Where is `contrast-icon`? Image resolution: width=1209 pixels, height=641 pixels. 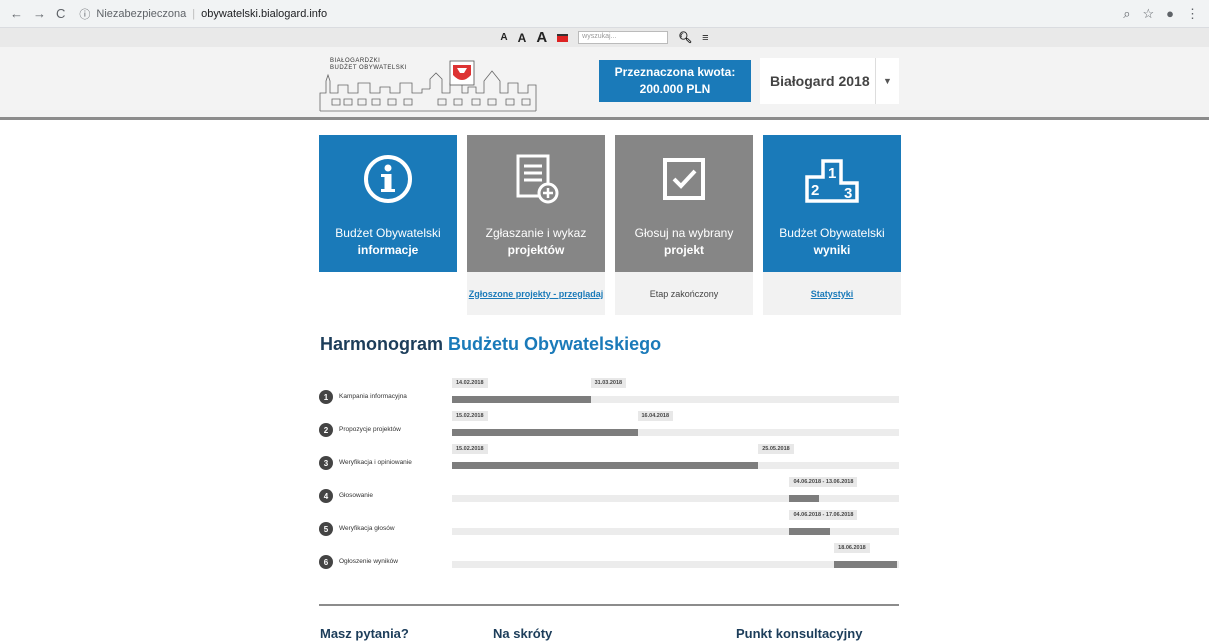
contrast-icon is located at coordinates (563, 37).